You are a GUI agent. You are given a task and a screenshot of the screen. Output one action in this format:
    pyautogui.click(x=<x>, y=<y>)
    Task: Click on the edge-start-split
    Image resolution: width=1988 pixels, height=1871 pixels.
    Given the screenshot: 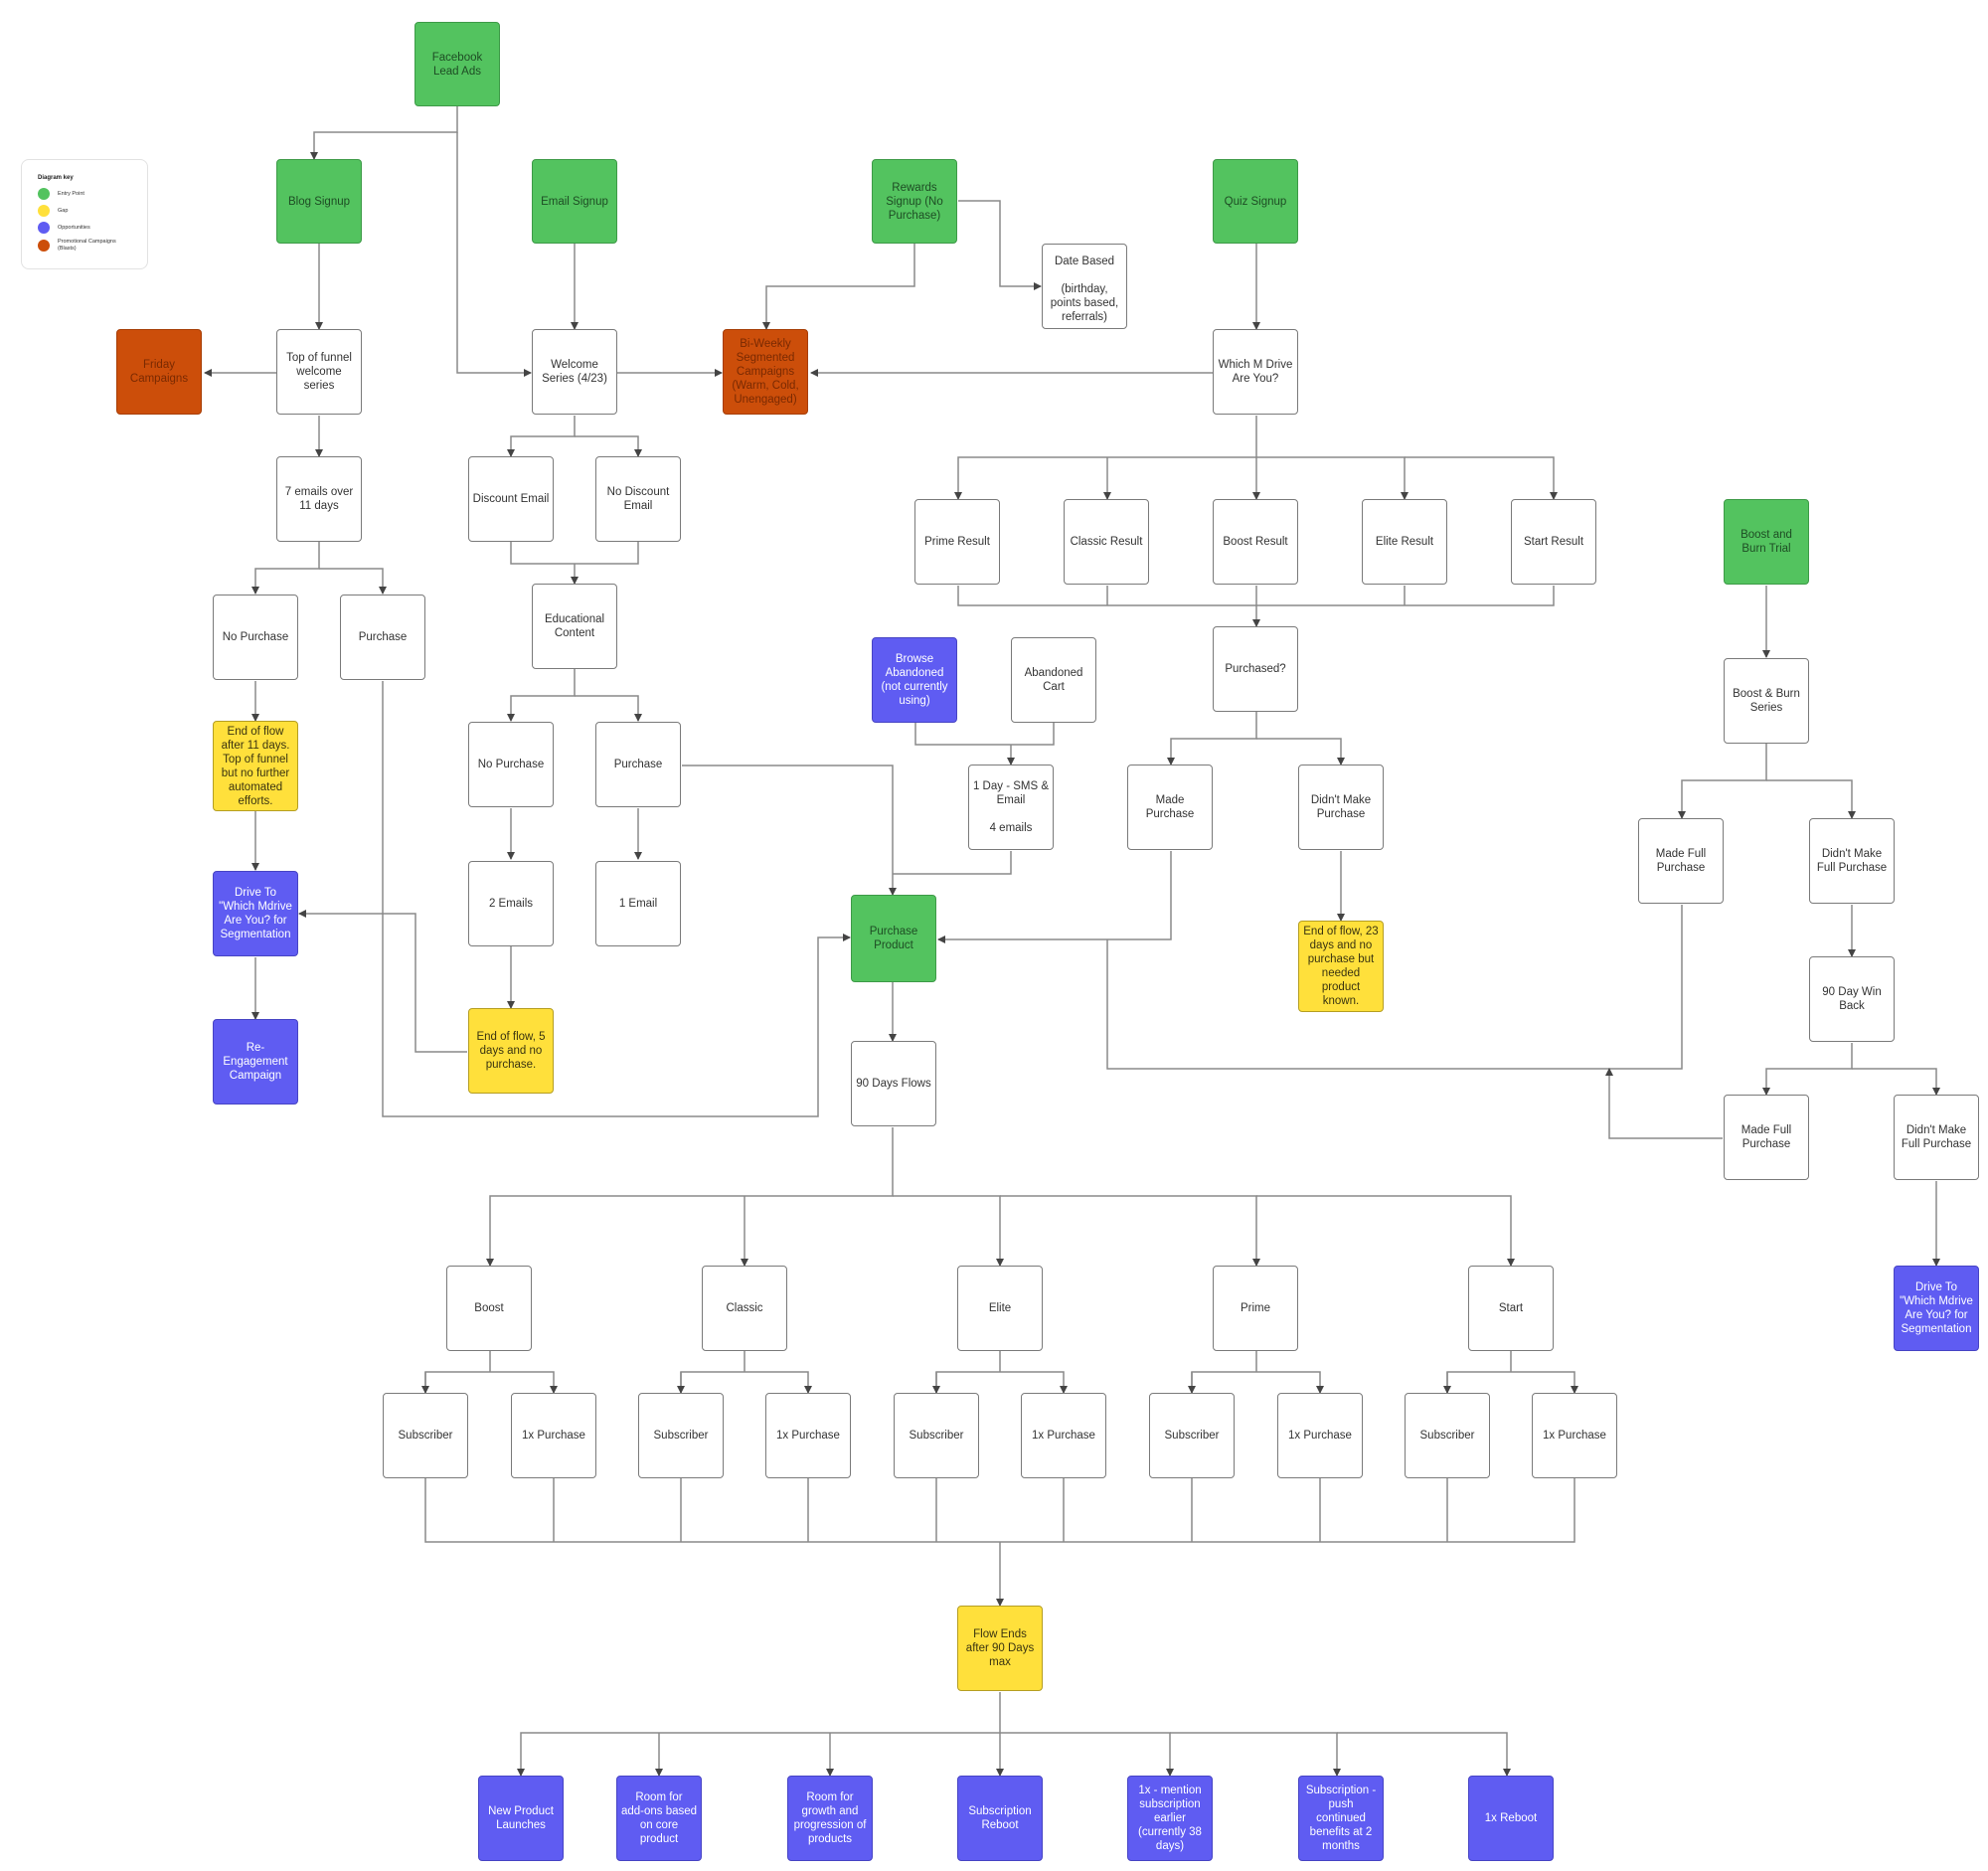 What is the action you would take?
    pyautogui.click(x=1510, y=1372)
    